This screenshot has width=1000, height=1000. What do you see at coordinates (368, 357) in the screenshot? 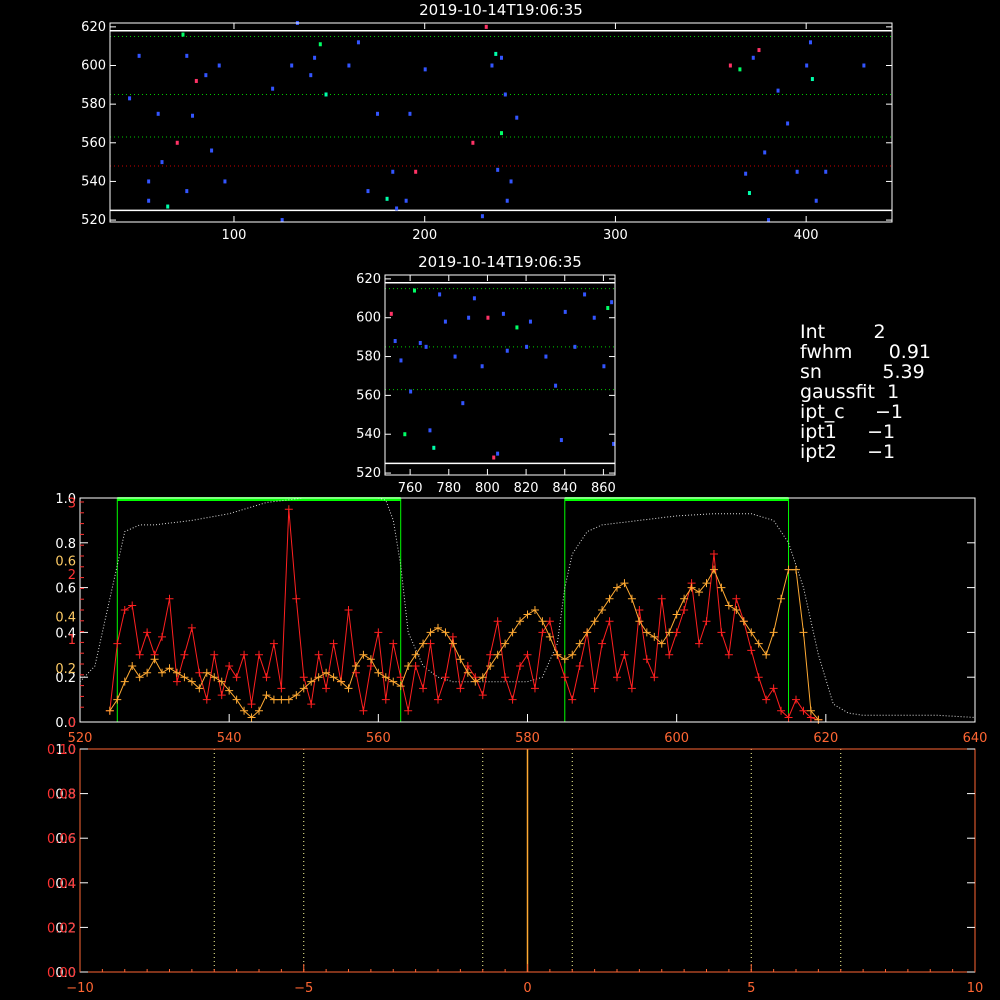
I see `mid-ytick-label: 580` at bounding box center [368, 357].